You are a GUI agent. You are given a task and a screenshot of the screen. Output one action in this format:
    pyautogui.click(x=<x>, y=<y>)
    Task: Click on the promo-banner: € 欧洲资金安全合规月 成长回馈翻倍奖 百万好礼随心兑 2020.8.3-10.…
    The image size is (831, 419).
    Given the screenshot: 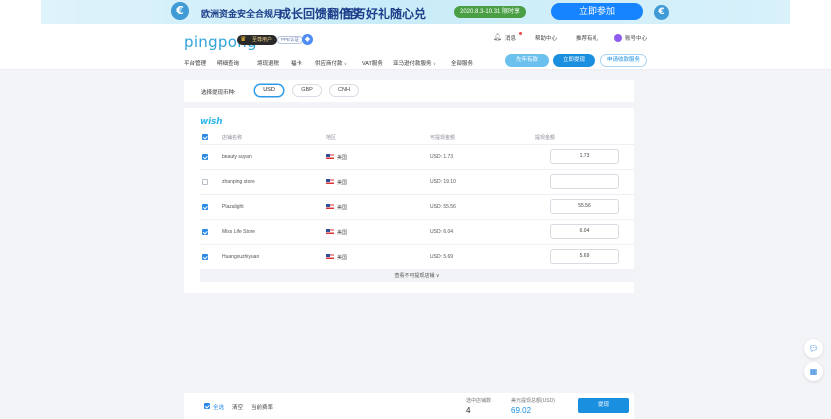 What is the action you would take?
    pyautogui.click(x=415, y=12)
    